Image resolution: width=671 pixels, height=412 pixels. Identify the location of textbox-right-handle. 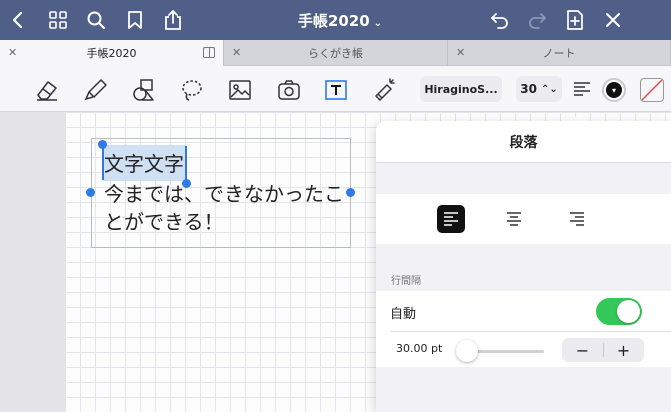
(350, 192).